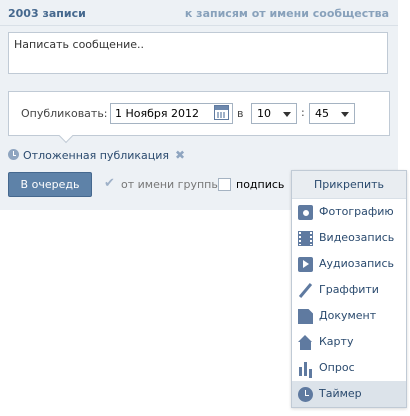  Describe the element at coordinates (198, 53) in the screenshot. I see `message-input: Написать сообщение..` at that location.